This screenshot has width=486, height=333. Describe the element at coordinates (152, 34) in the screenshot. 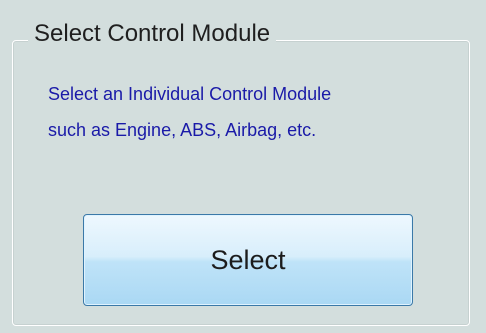

I see `groupbox-title: Select Control Module` at that location.